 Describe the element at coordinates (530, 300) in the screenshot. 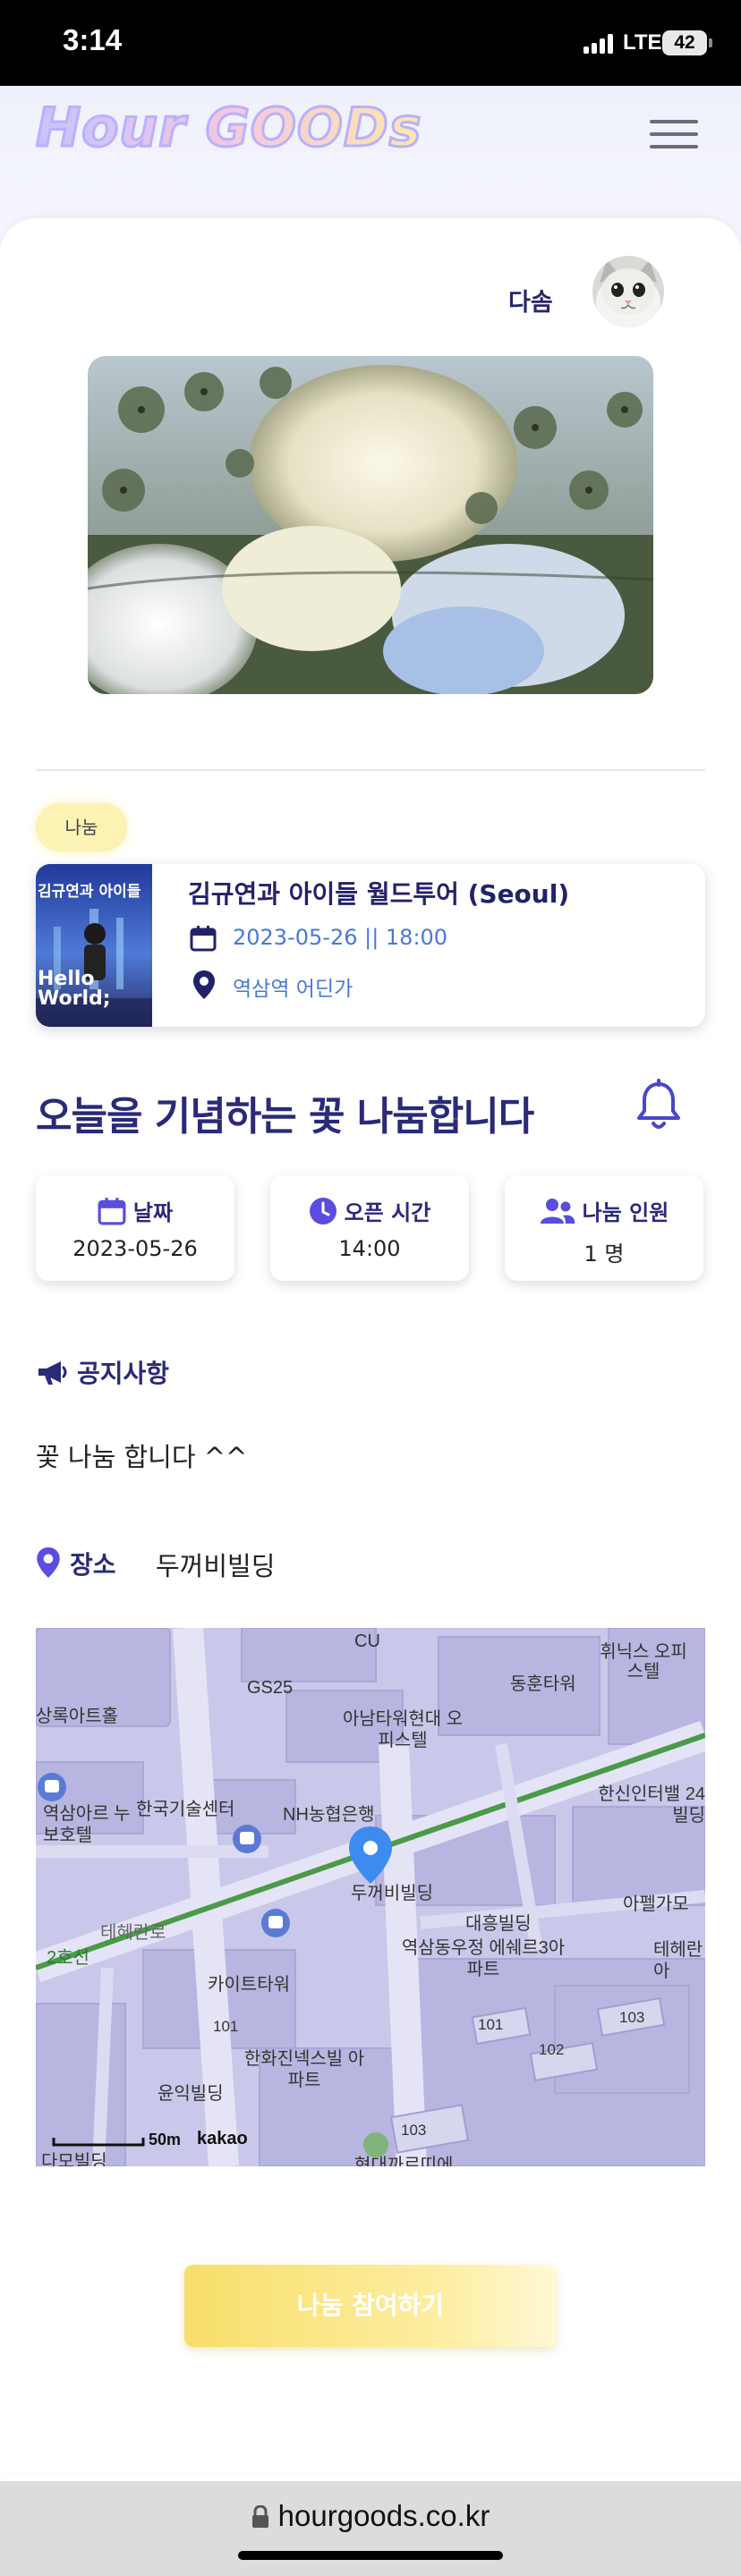

I see `author-name: 다솜` at that location.